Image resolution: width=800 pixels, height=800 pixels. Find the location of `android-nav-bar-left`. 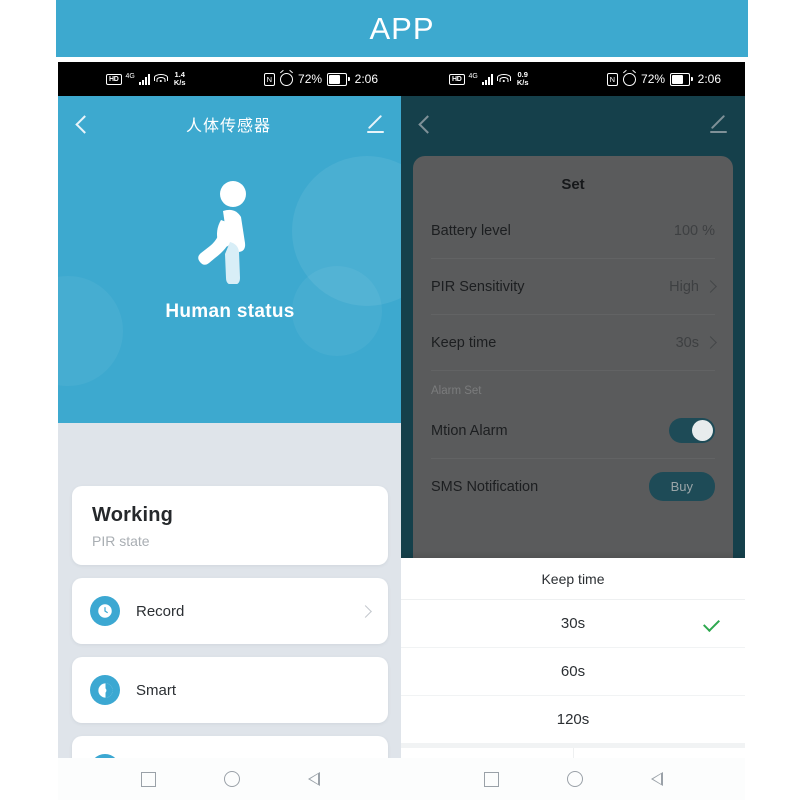

android-nav-bar-left is located at coordinates (230, 779).